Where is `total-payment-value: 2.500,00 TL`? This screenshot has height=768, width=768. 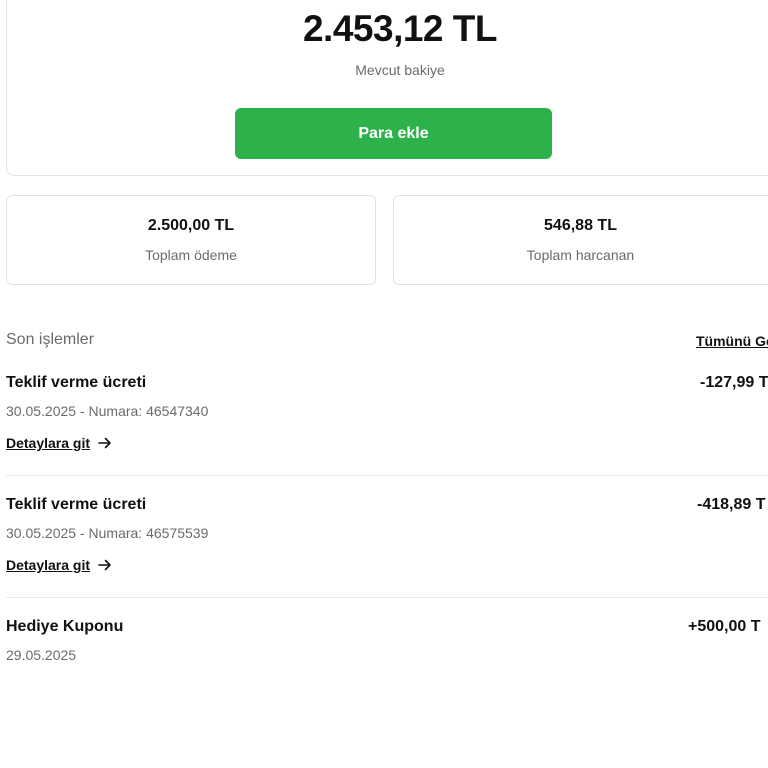 total-payment-value: 2.500,00 TL is located at coordinates (191, 225).